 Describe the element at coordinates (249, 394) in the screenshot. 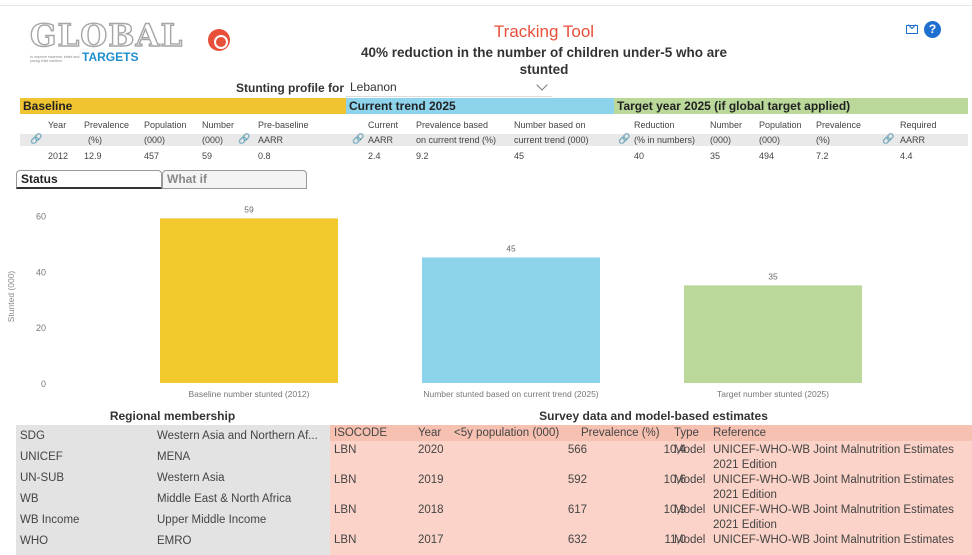

I see `x-category-label: Baseline number stunted (2012)` at that location.